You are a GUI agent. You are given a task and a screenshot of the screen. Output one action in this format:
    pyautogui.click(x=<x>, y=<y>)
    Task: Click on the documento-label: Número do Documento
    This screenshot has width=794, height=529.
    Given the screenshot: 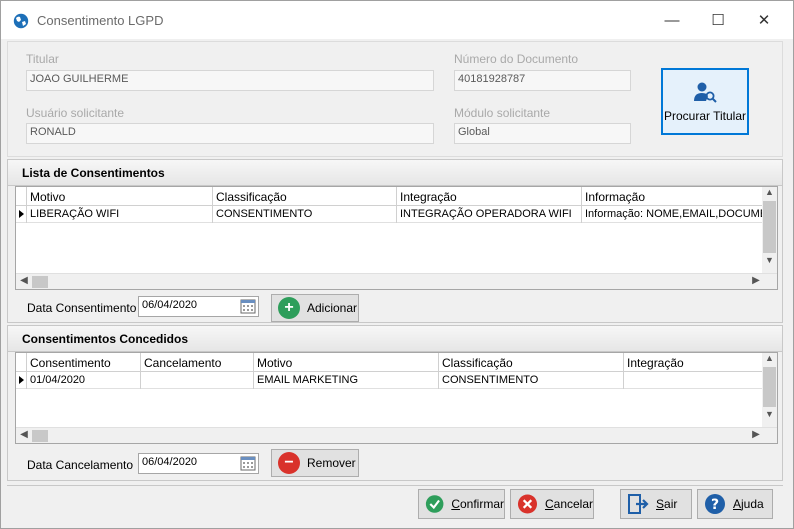 What is the action you would take?
    pyautogui.click(x=516, y=59)
    